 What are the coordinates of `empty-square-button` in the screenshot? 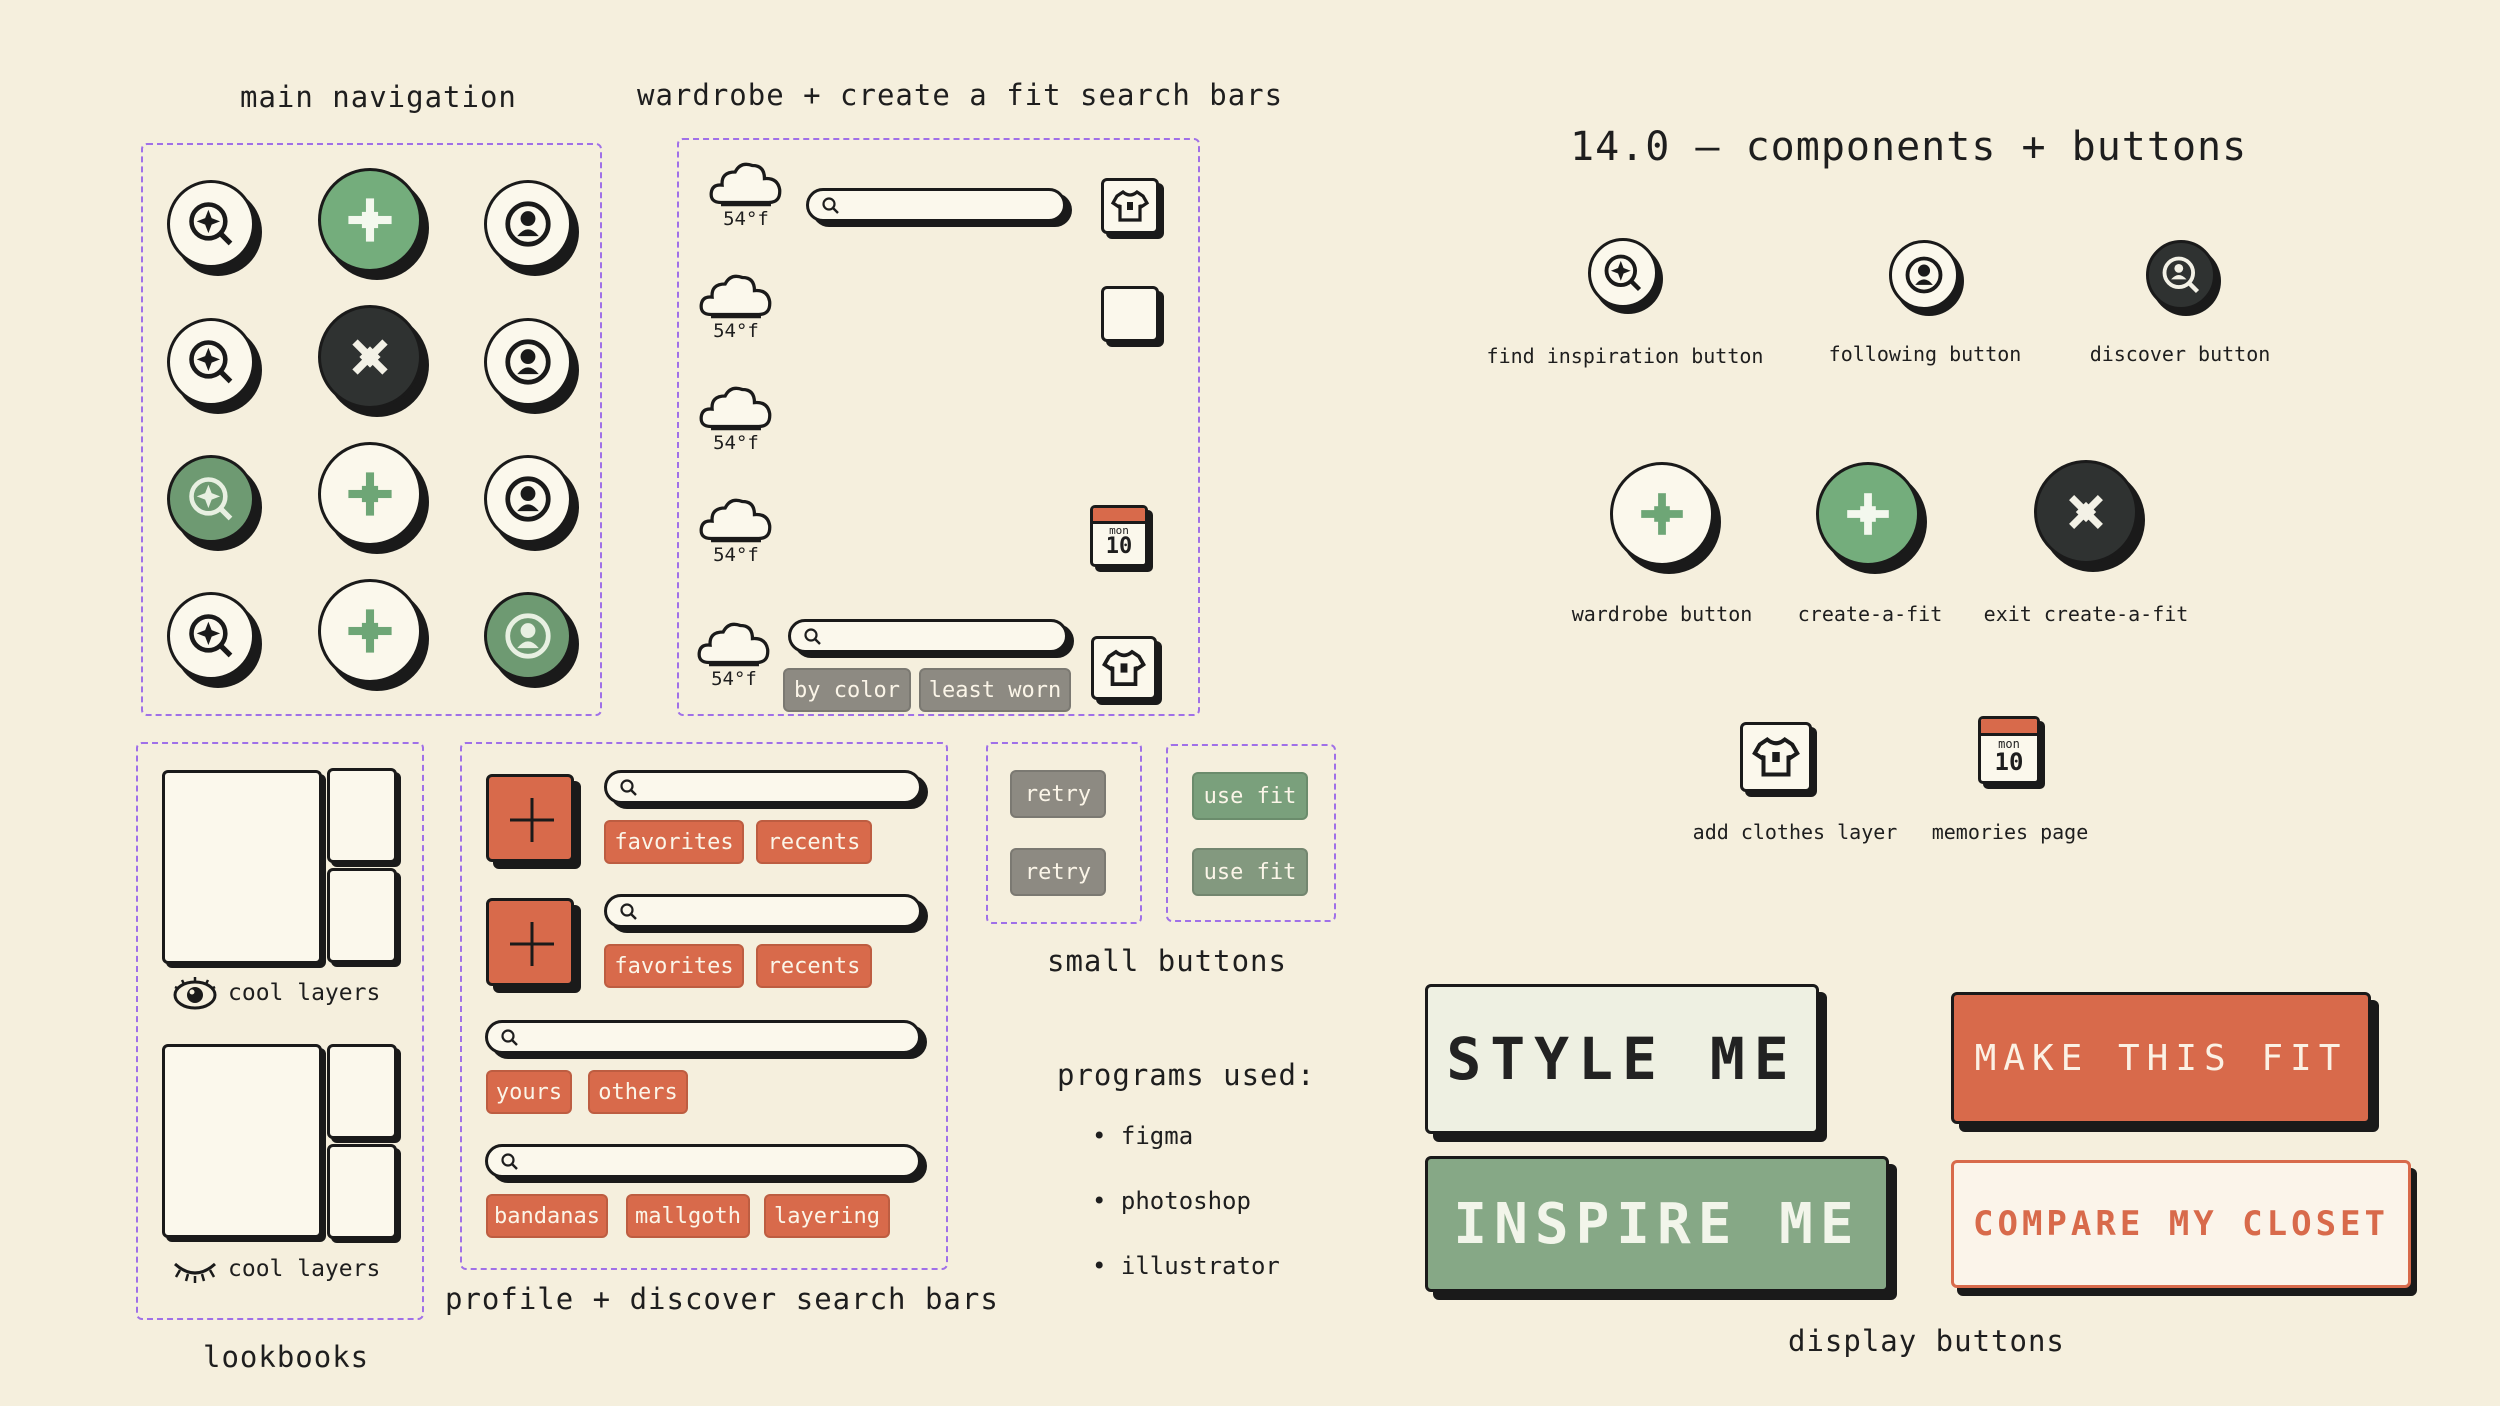 It's located at (1130, 314).